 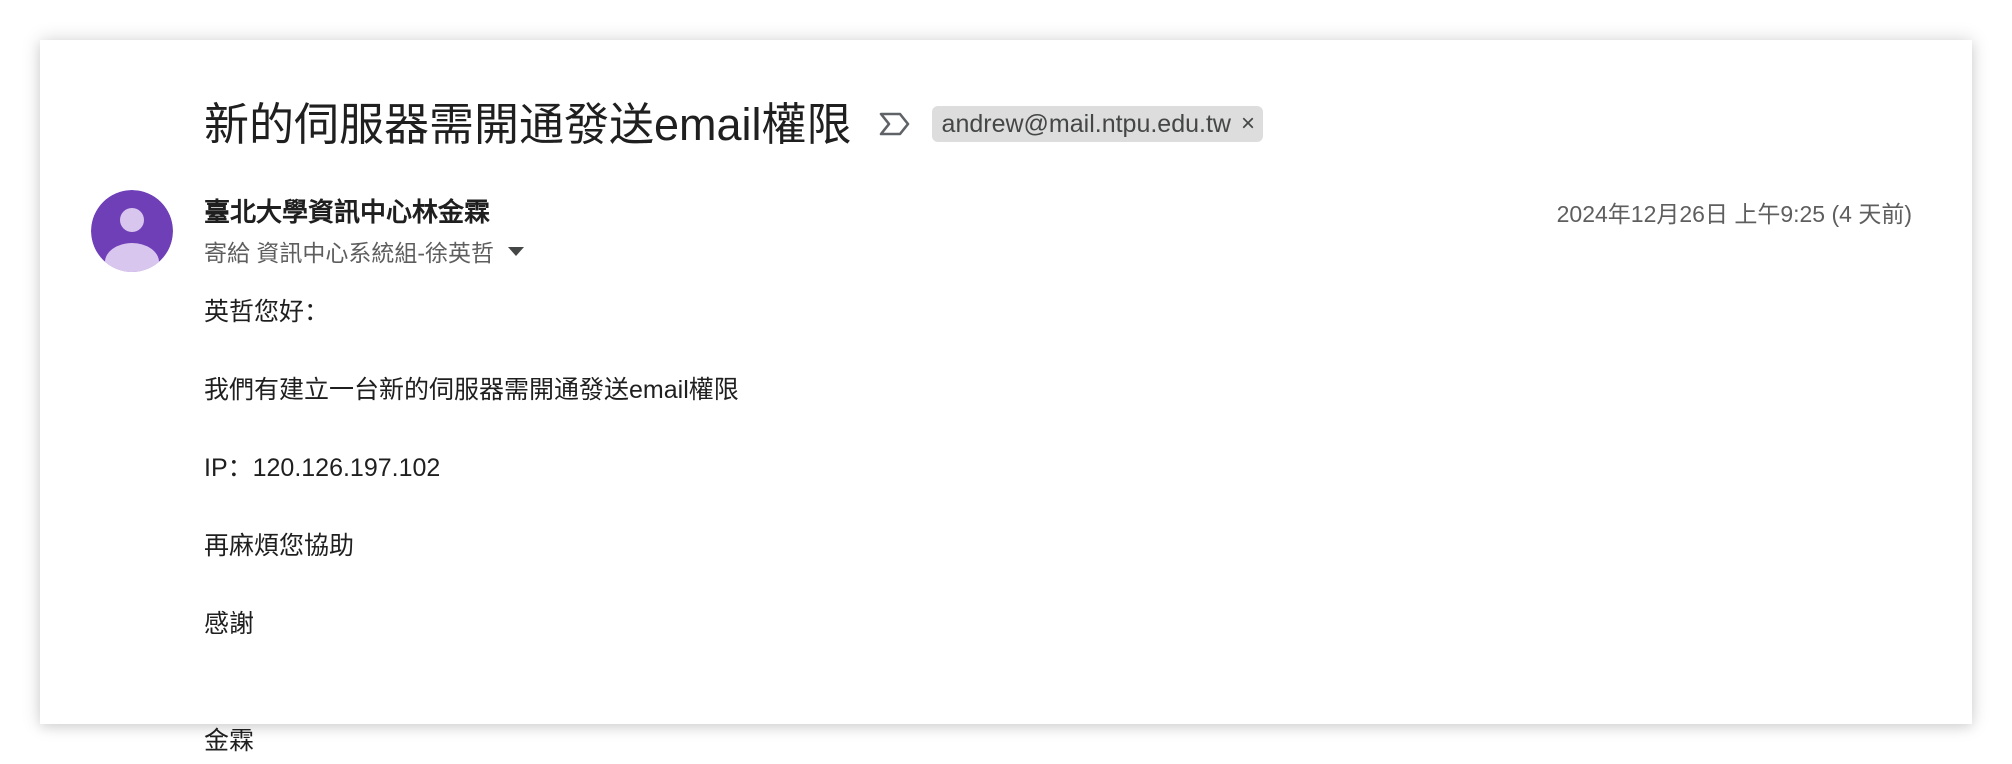 I want to click on body-signature: 金霖, so click(x=229, y=741).